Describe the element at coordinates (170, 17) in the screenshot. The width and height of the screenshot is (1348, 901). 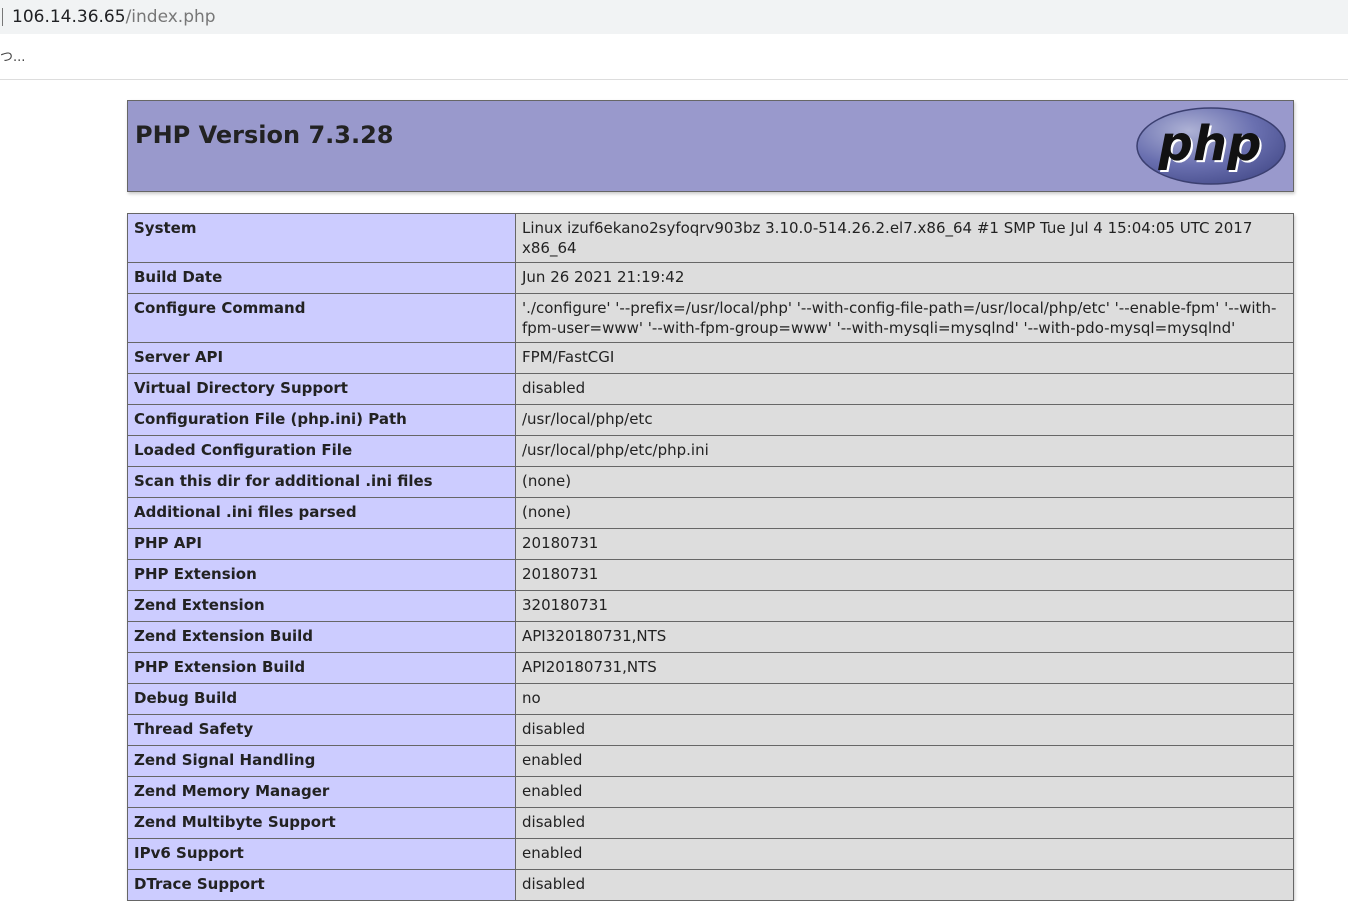
I see `url-path: /index.php` at that location.